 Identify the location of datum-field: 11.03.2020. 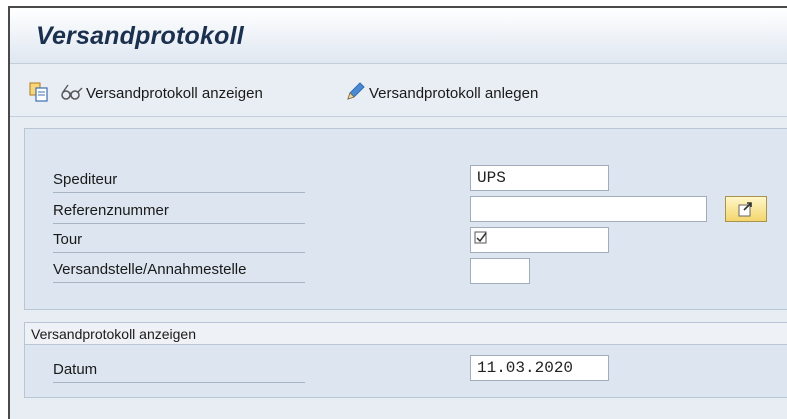
(539, 368).